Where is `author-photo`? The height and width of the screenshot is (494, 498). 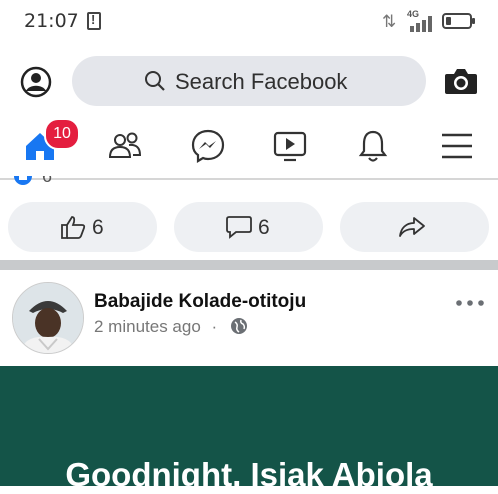
author-photo is located at coordinates (48, 318).